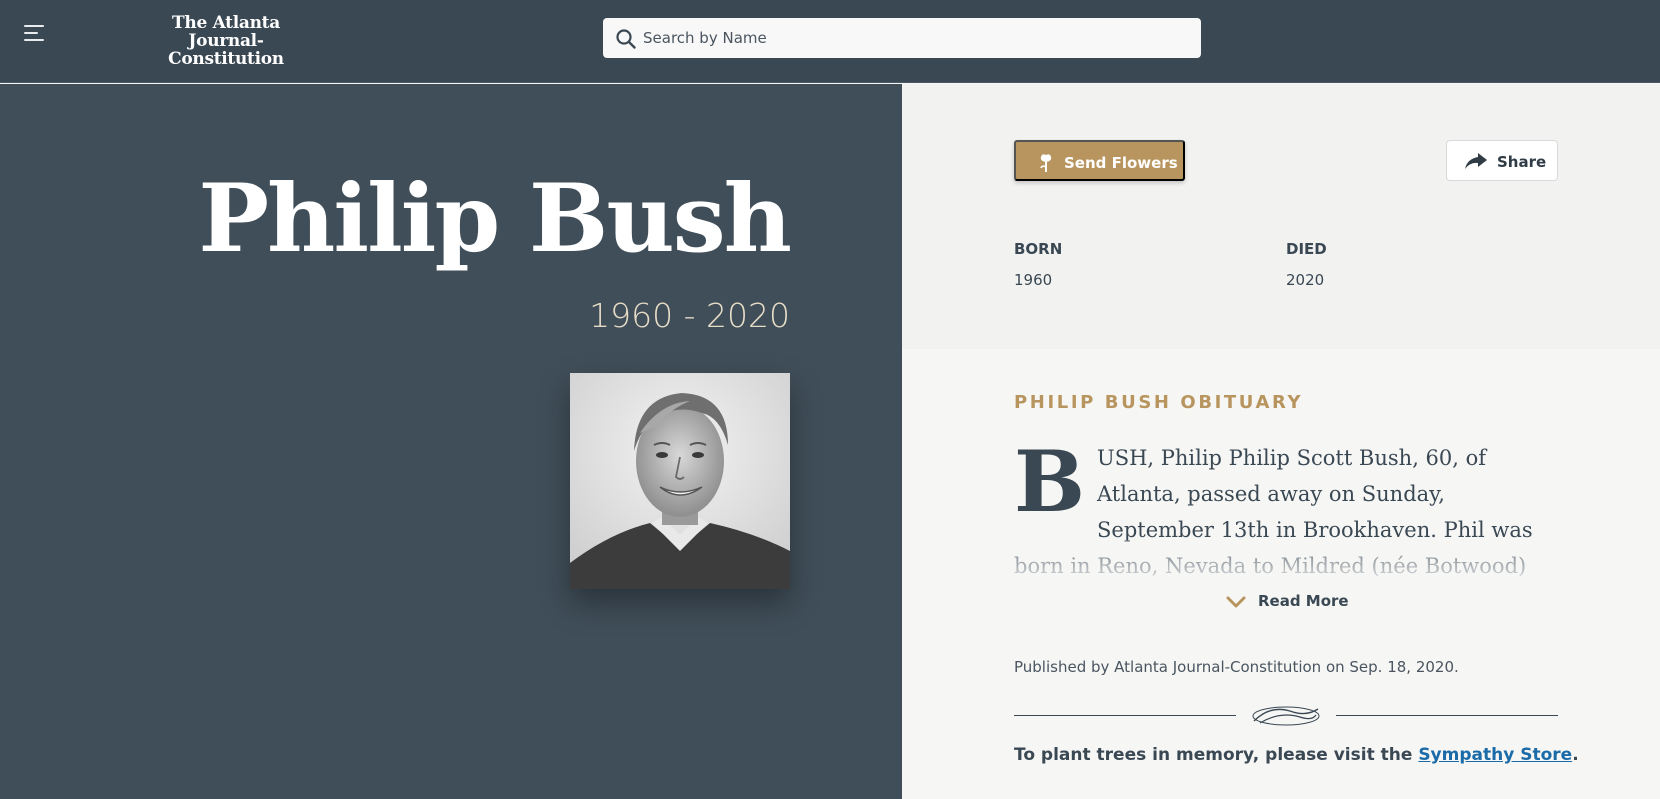  What do you see at coordinates (1159, 402) in the screenshot?
I see `obituary-heading: PHILIP BUSH OBITUARY` at bounding box center [1159, 402].